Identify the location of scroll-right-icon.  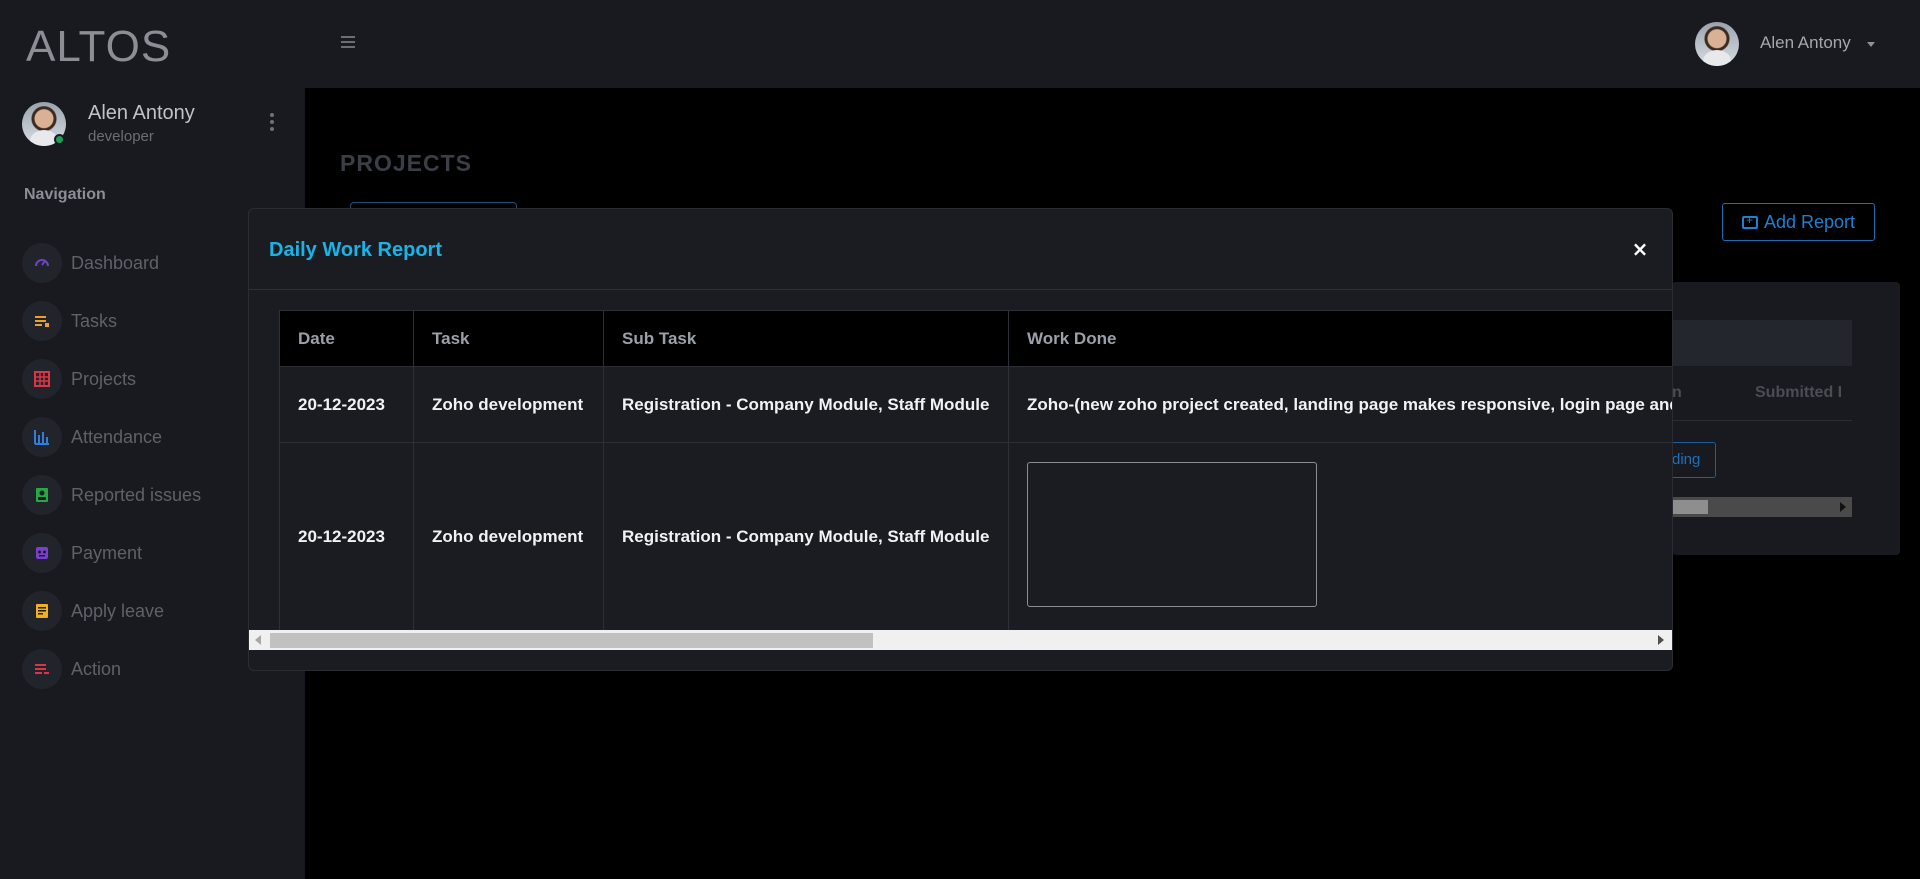
(1661, 640).